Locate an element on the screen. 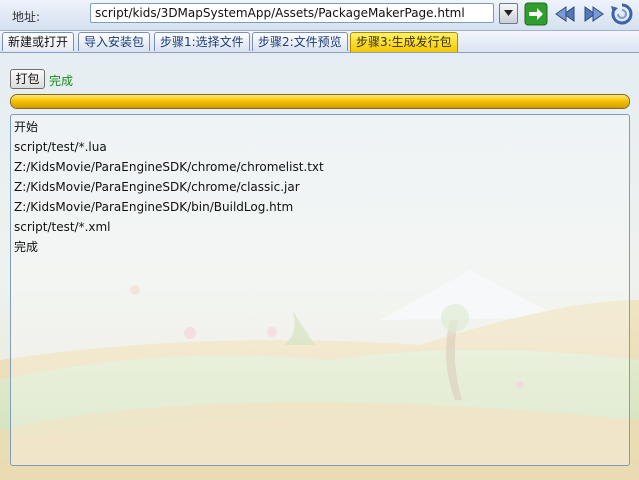  tab-step2-preview: 步骤2:文件预览 is located at coordinates (300, 41).